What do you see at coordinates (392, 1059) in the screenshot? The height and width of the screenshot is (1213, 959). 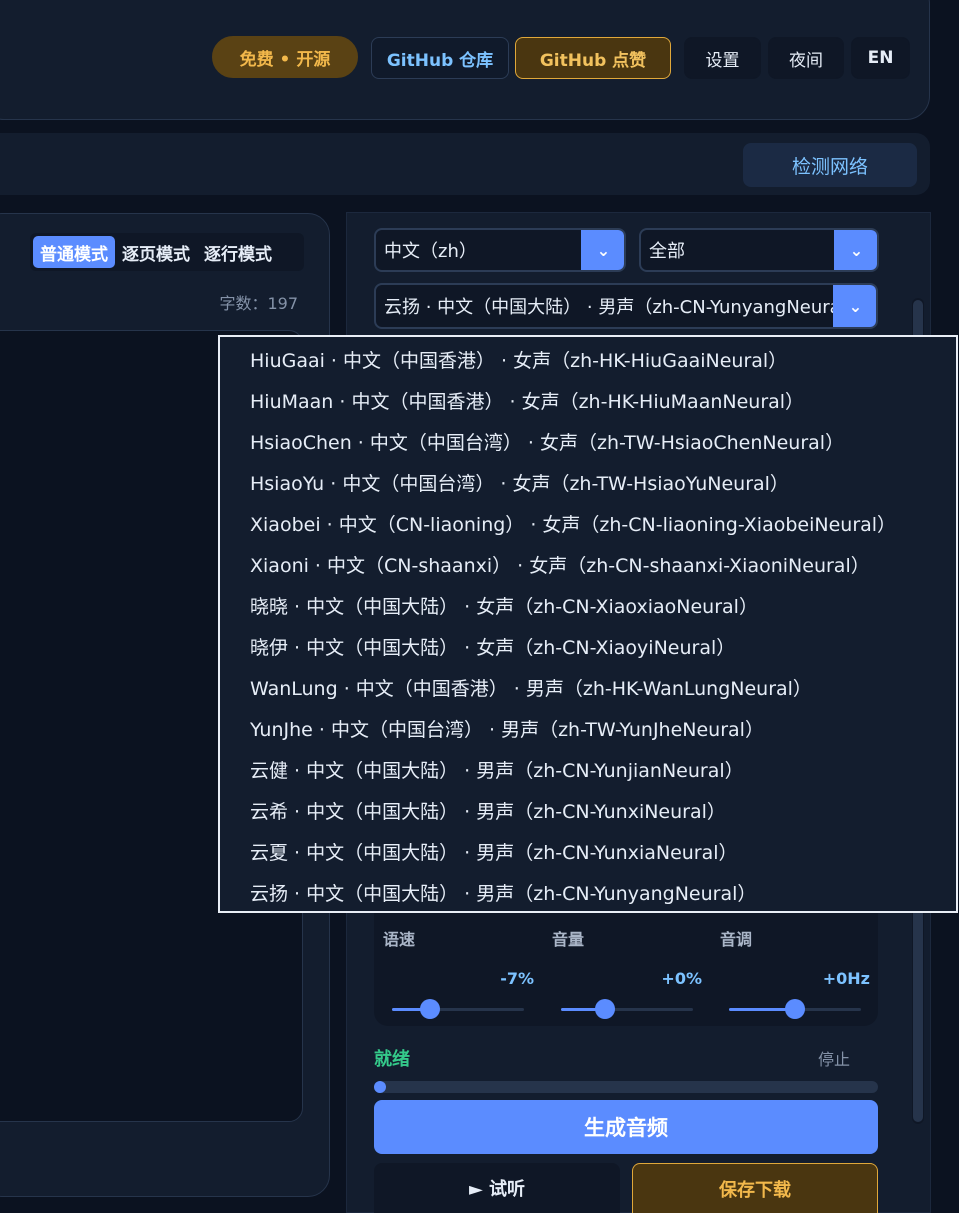 I see `status-text: 就绪` at bounding box center [392, 1059].